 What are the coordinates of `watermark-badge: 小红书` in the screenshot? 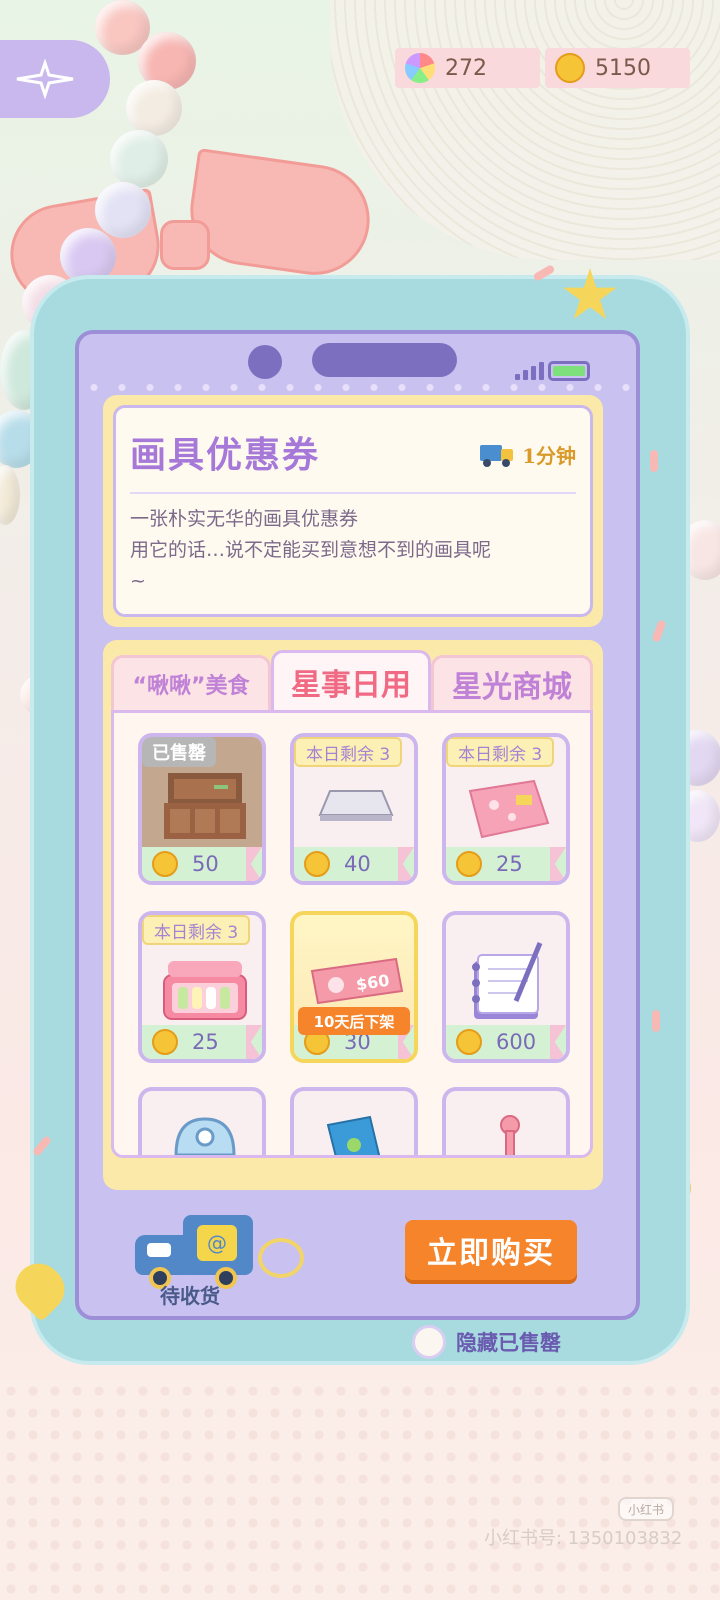 It's located at (646, 1509).